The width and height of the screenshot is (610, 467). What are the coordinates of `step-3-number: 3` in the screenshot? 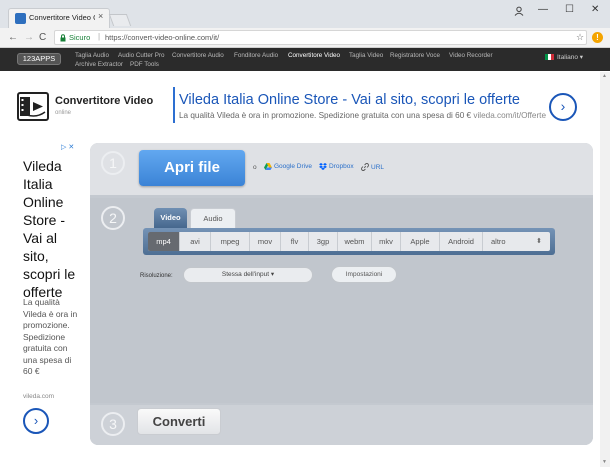 It's located at (113, 424).